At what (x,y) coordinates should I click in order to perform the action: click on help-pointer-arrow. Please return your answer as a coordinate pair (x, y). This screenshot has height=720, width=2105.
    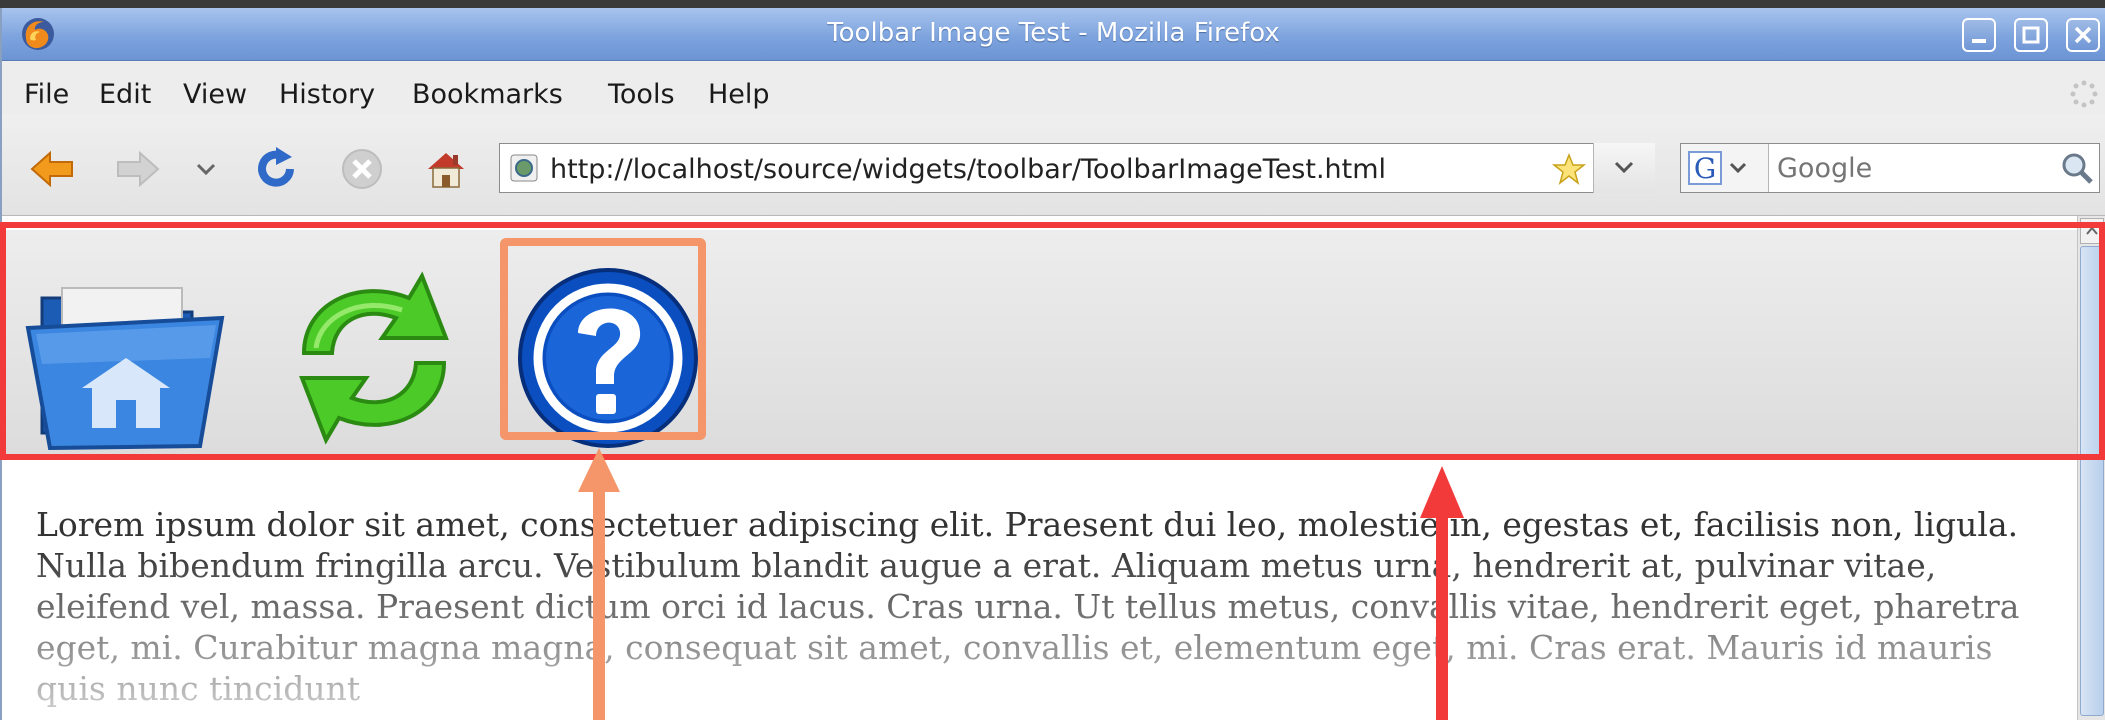
    Looking at the image, I should click on (599, 584).